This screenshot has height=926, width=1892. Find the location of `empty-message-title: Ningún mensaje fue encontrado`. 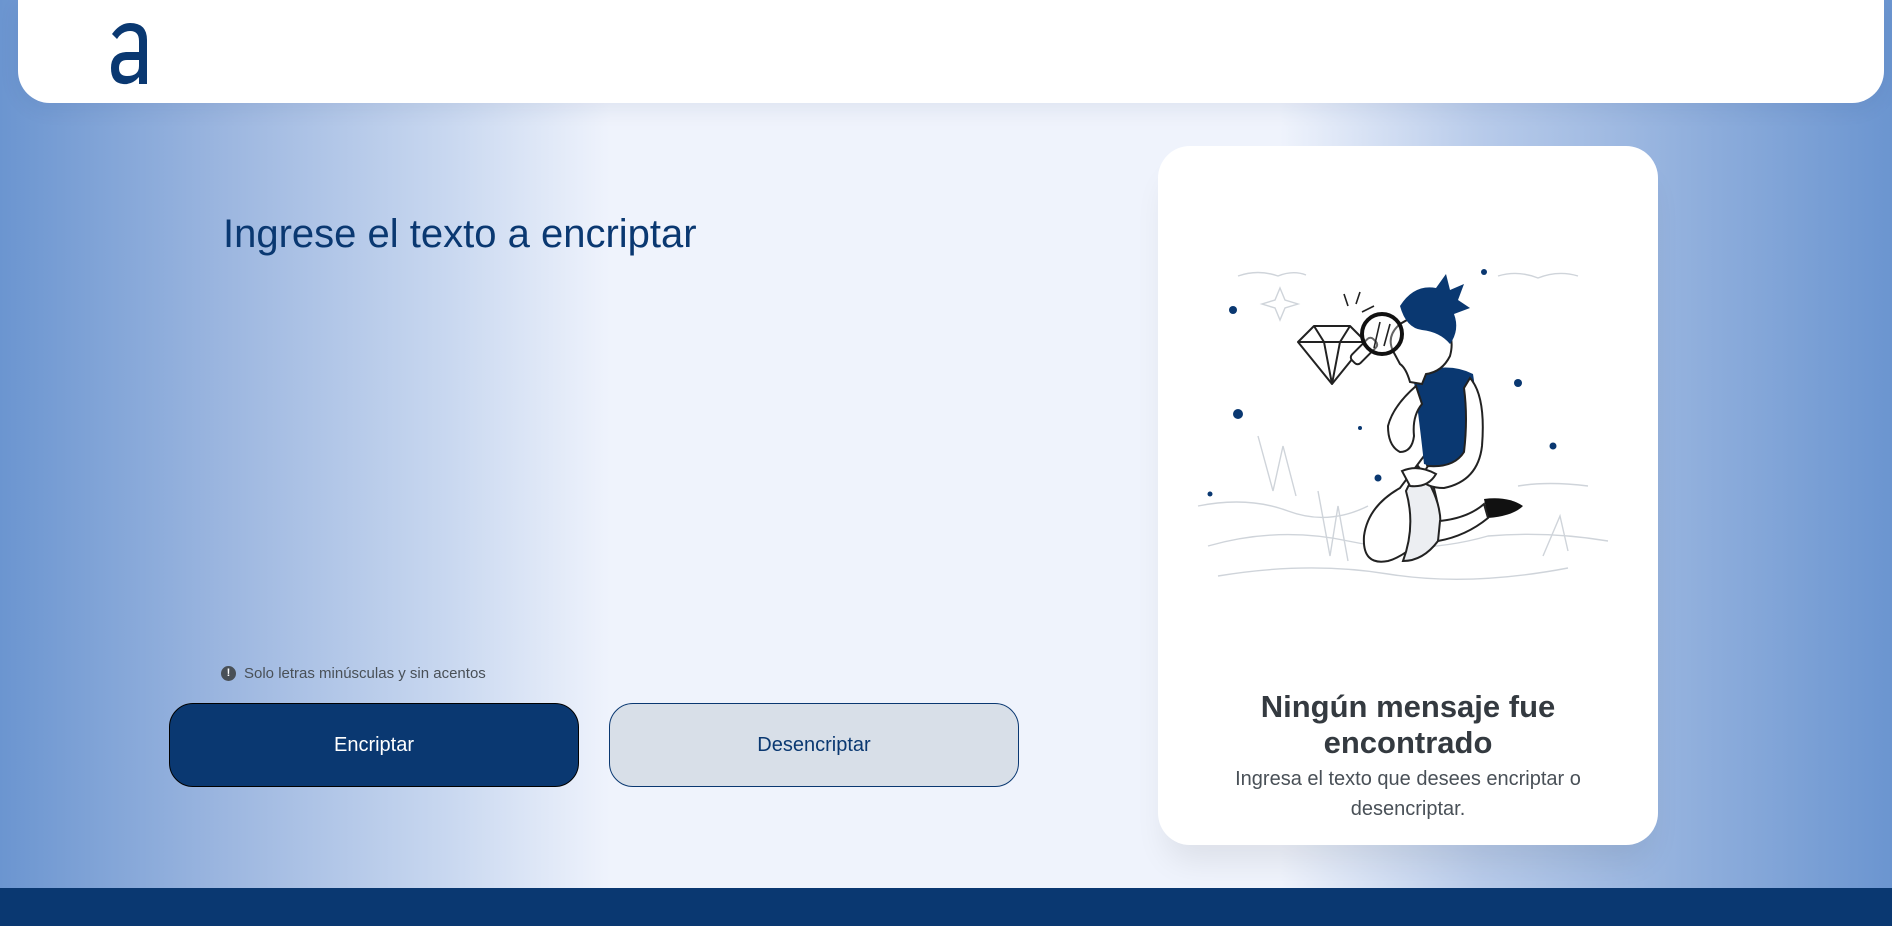

empty-message-title: Ningún mensaje fue encontrado is located at coordinates (1408, 724).